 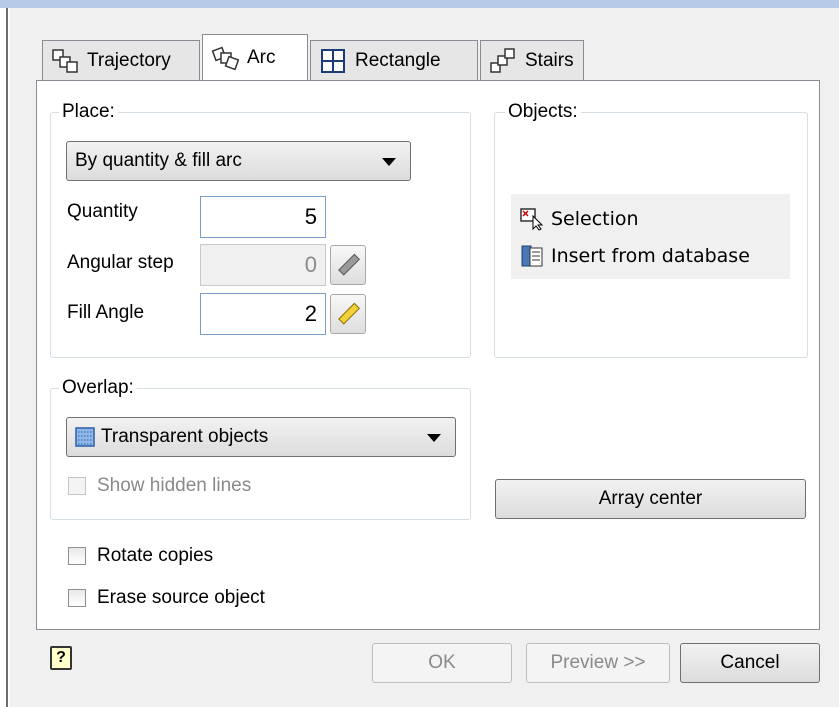 What do you see at coordinates (102, 211) in the screenshot?
I see `quantity-label: Quantity` at bounding box center [102, 211].